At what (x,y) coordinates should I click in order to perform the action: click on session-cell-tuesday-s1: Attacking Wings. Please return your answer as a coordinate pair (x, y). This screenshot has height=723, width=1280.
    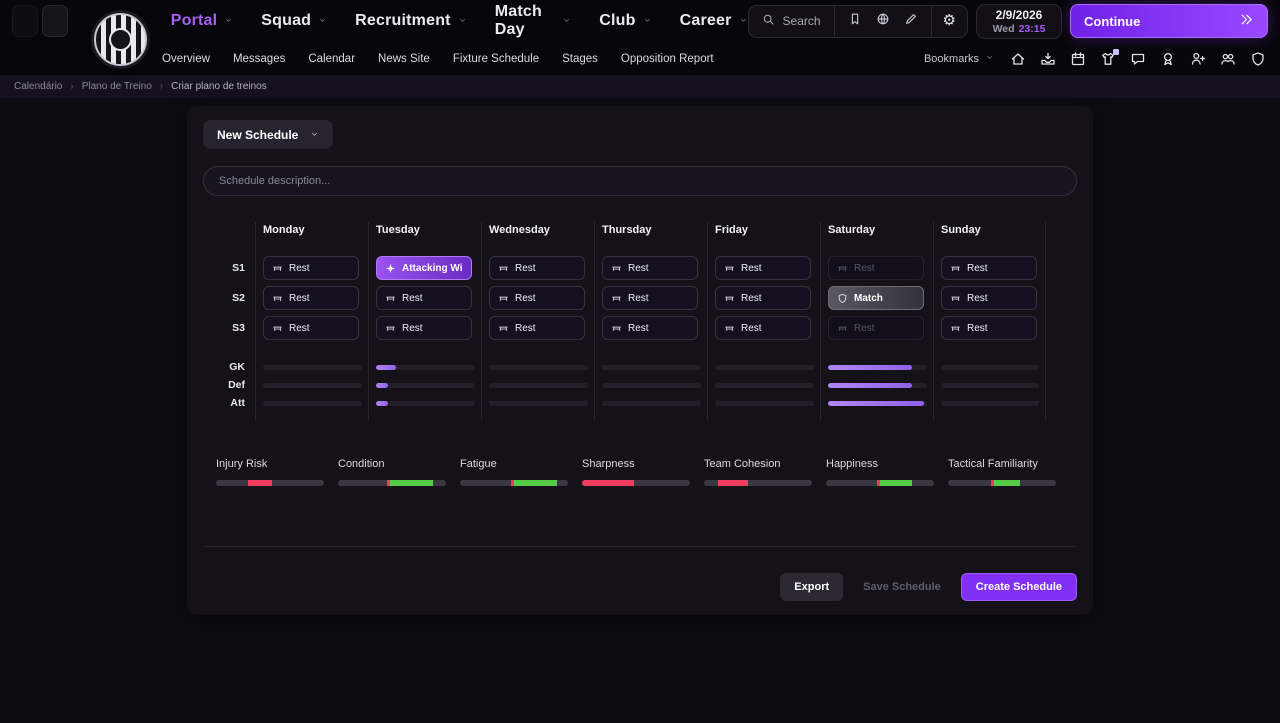
    Looking at the image, I should click on (424, 268).